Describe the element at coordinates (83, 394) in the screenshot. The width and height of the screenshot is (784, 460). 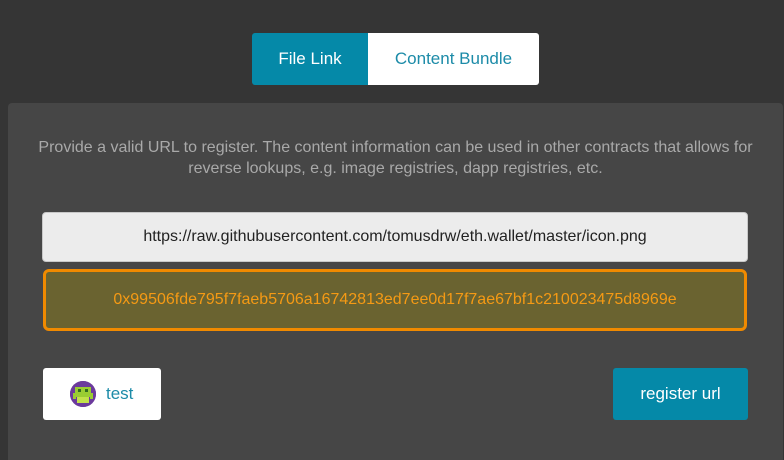
I see `identicon-avatar-icon` at that location.